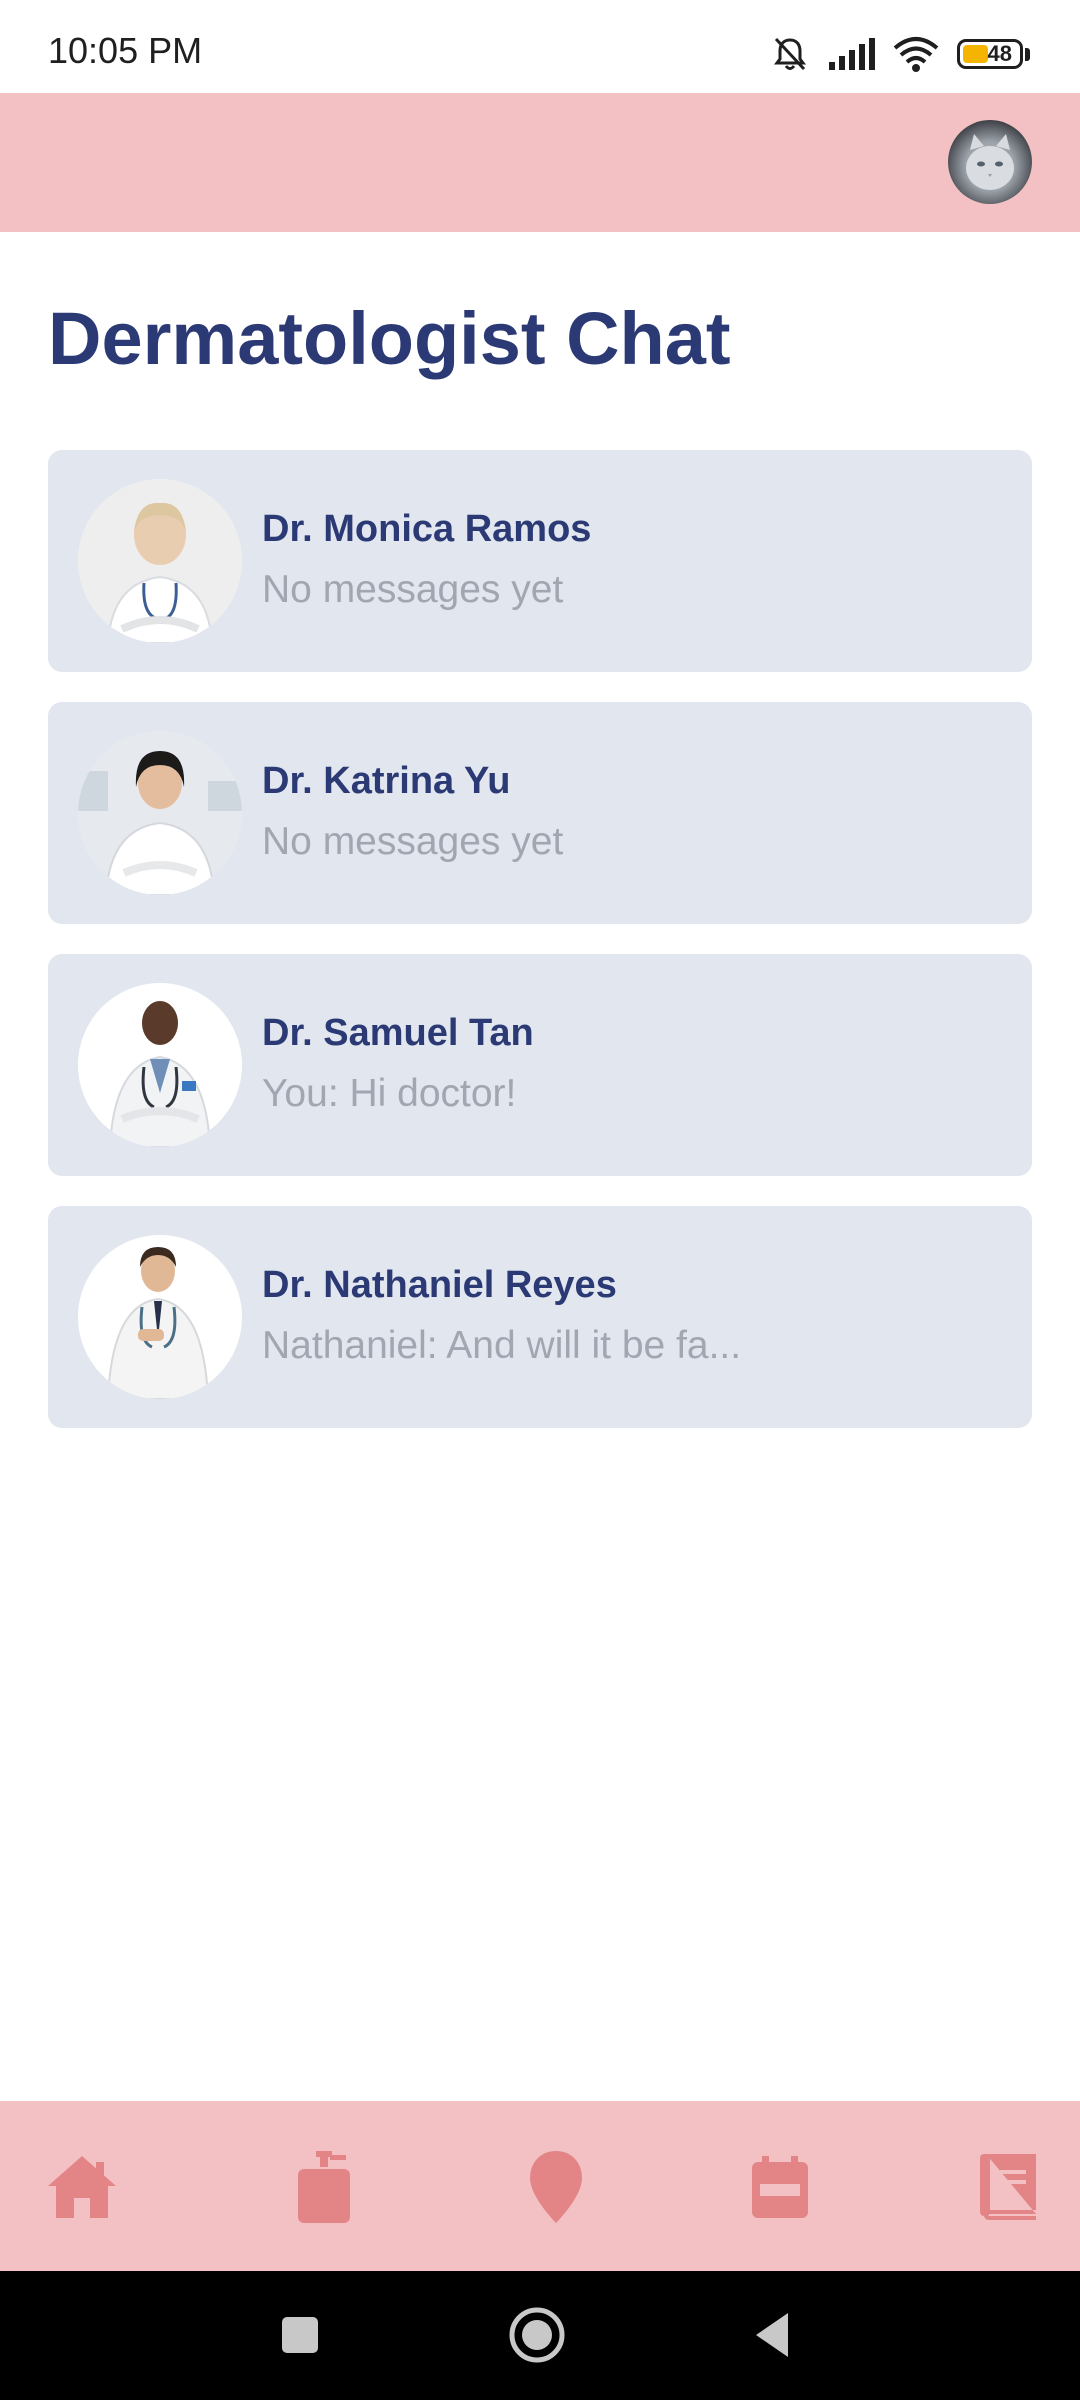 The width and height of the screenshot is (1080, 2400). I want to click on doctor-name: Dr. Katrina Yu, so click(386, 781).